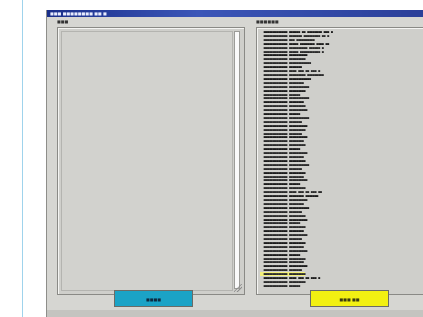  Describe the element at coordinates (235, 313) in the screenshot. I see `window-bottom-edge` at that location.